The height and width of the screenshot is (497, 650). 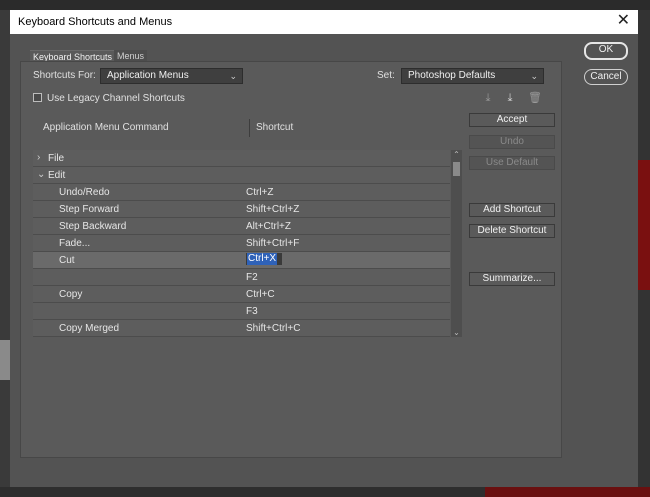 What do you see at coordinates (272, 209) in the screenshot?
I see `row-shortcut: Shift+Ctrl+Z` at bounding box center [272, 209].